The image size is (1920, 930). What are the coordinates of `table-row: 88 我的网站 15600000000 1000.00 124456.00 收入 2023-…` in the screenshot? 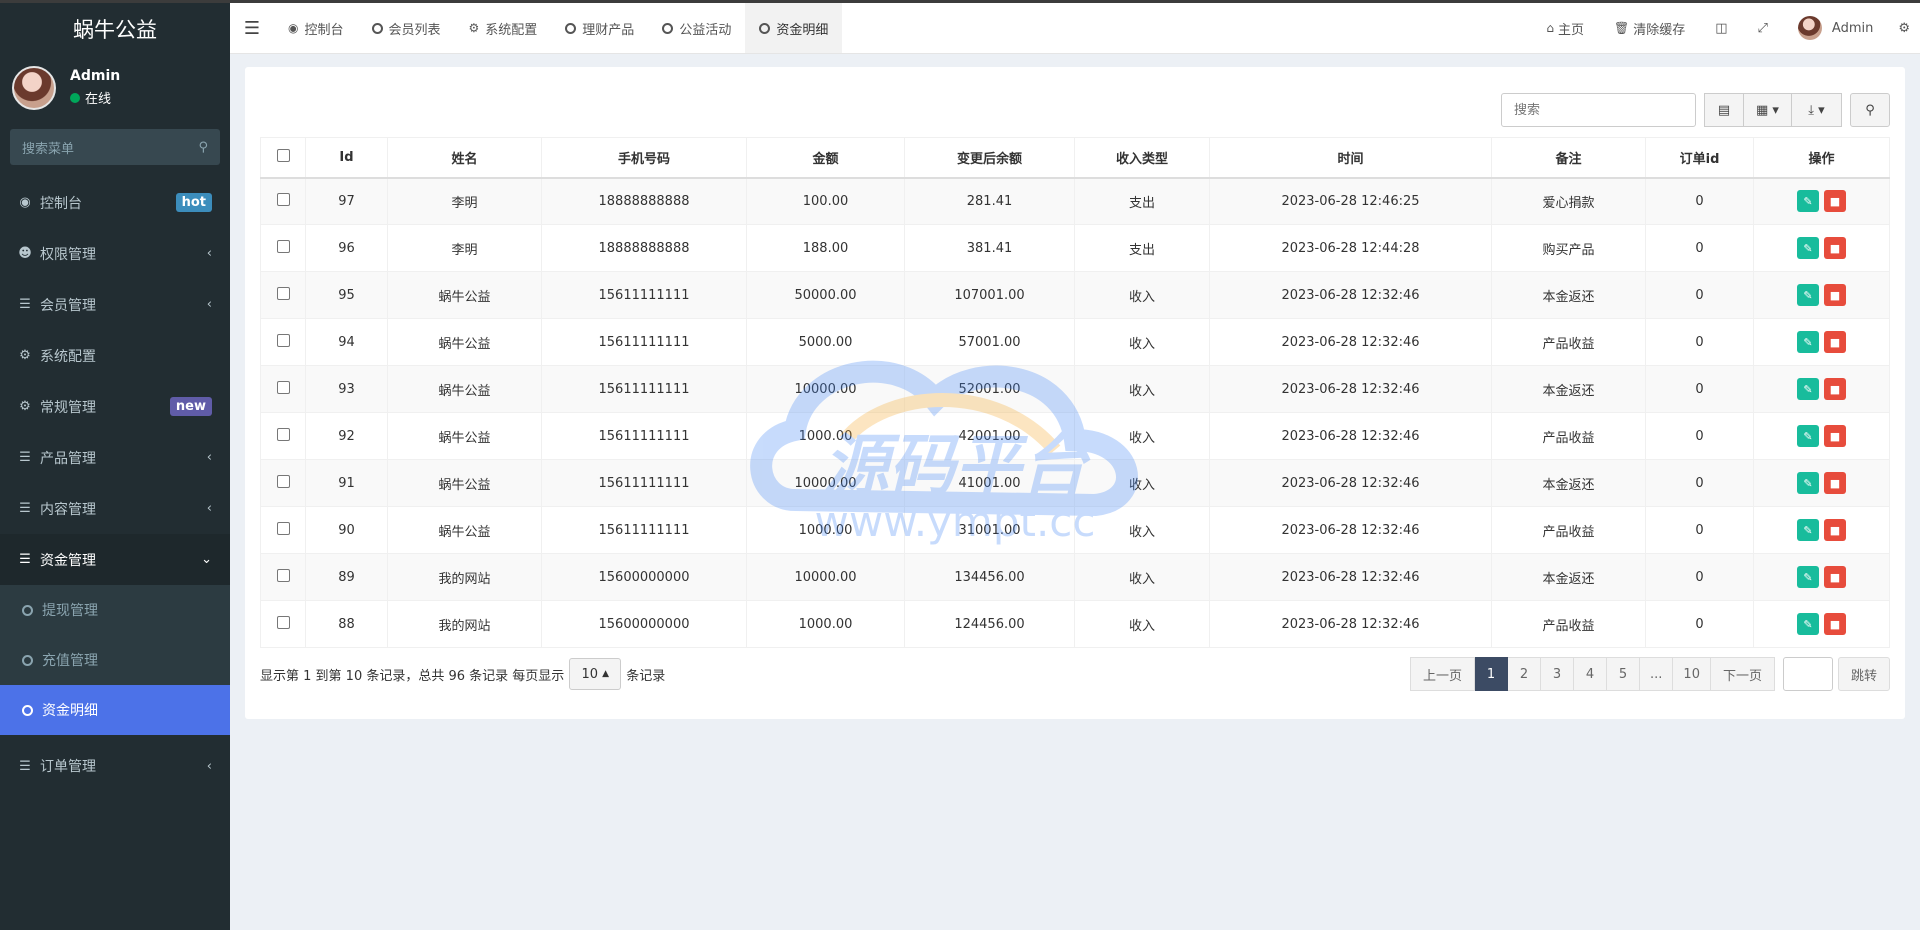 It's located at (1075, 624).